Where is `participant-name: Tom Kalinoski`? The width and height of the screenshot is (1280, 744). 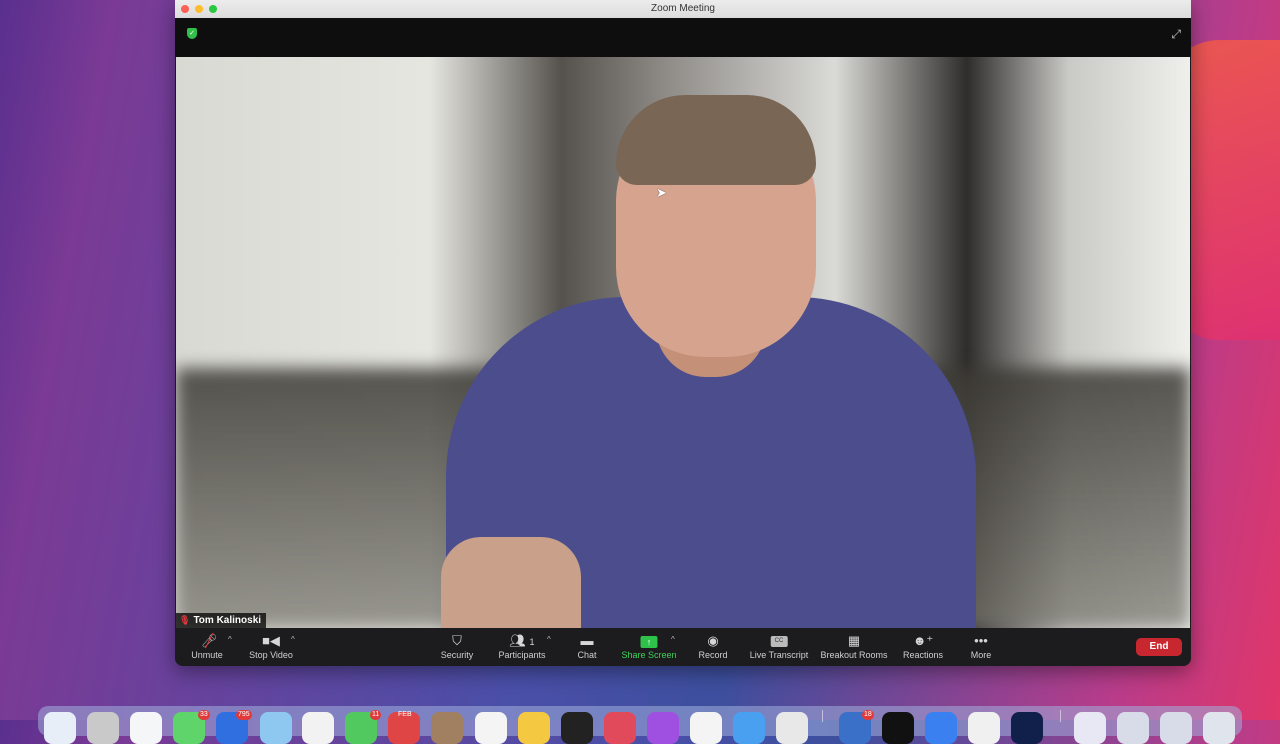 participant-name: Tom Kalinoski is located at coordinates (227, 620).